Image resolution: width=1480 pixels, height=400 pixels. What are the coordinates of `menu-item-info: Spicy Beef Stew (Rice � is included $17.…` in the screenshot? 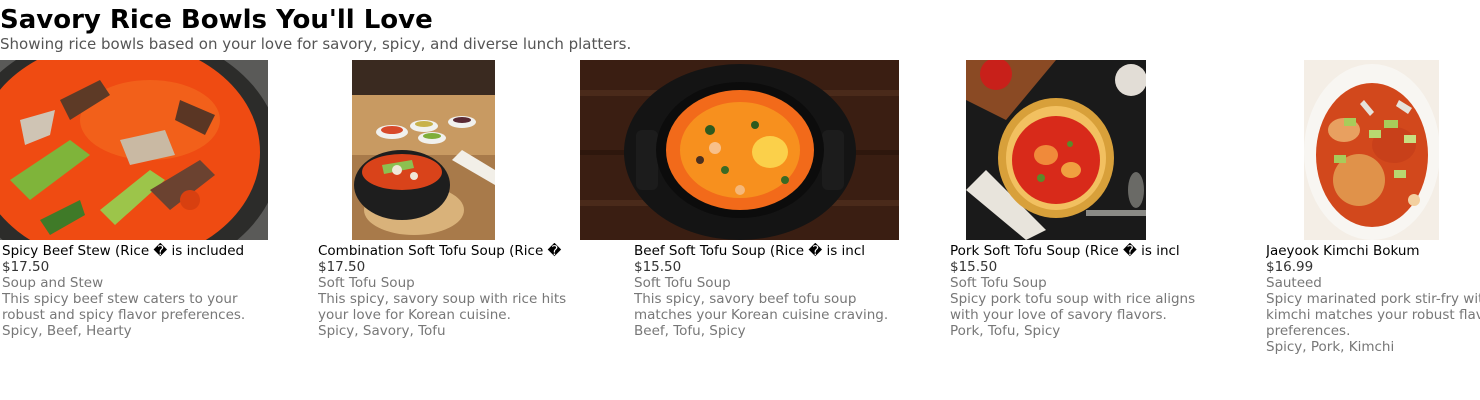 It's located at (152, 291).